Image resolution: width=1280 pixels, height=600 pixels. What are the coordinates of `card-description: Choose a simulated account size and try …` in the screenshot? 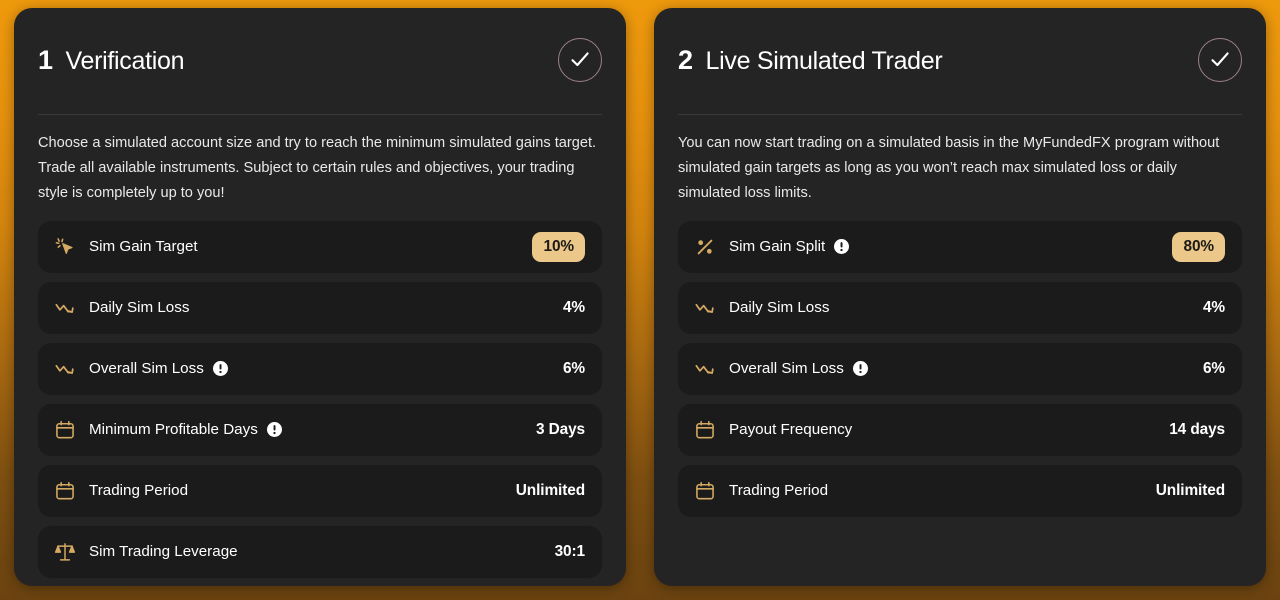 It's located at (317, 168).